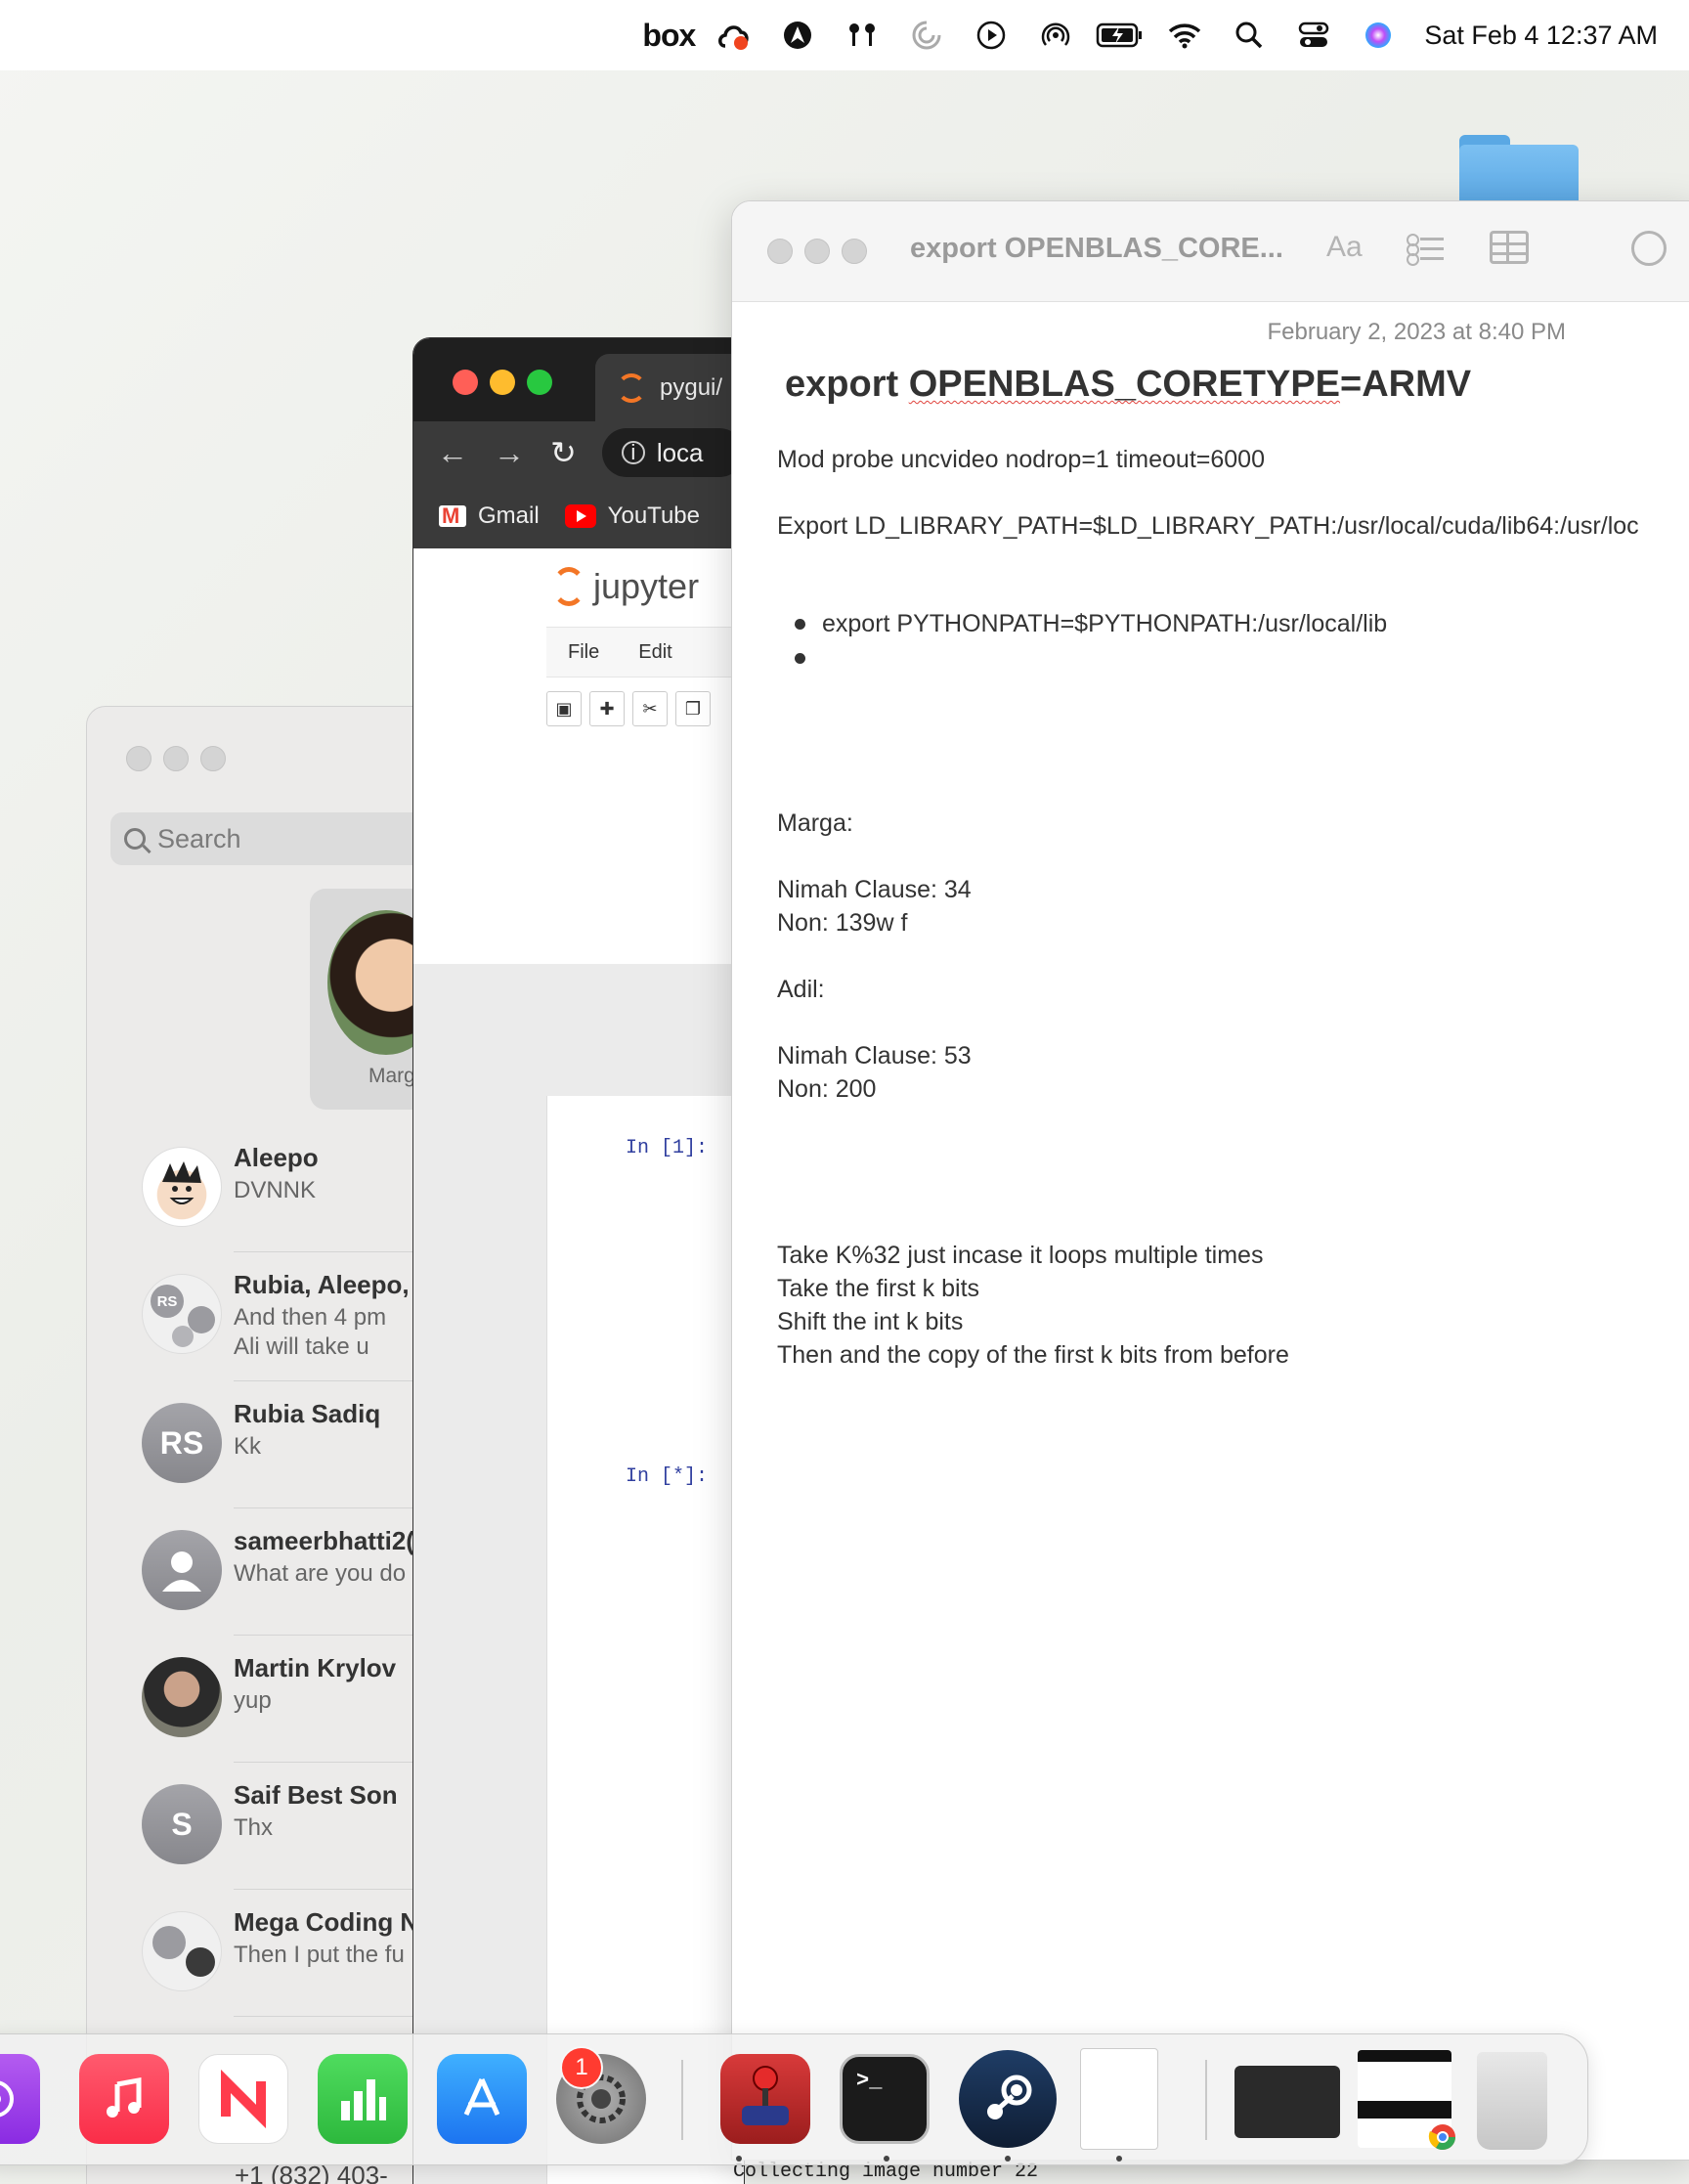  I want to click on steam-icon, so click(1008, 2099).